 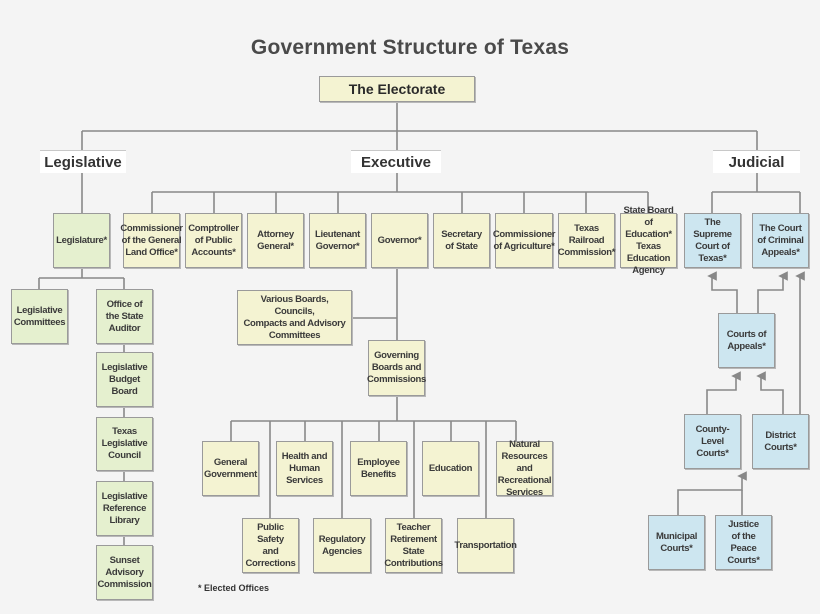 I want to click on exec-office-agriculture-commissioner: Commissioner of Agriculture*, so click(x=524, y=240).